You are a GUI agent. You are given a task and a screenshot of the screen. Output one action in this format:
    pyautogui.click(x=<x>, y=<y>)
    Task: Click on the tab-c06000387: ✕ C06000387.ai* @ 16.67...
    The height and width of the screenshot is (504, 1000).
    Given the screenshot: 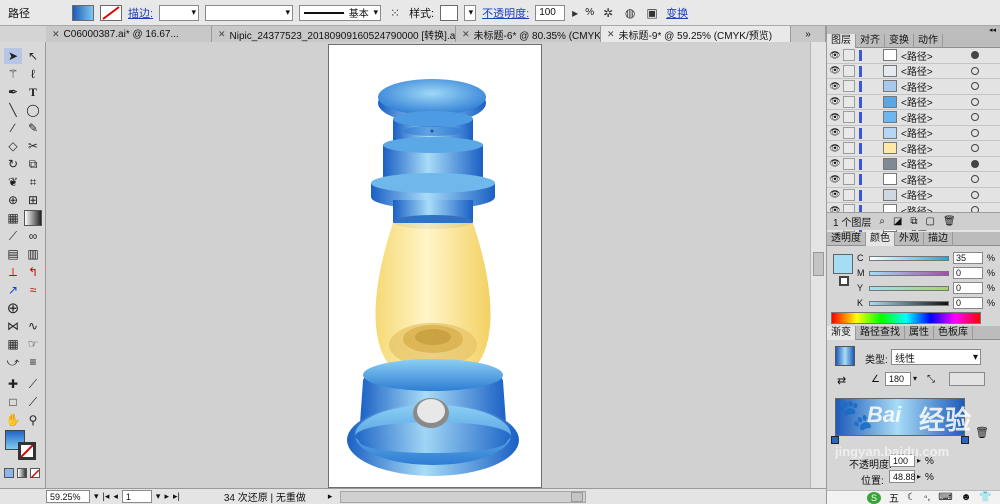 What is the action you would take?
    pyautogui.click(x=129, y=34)
    